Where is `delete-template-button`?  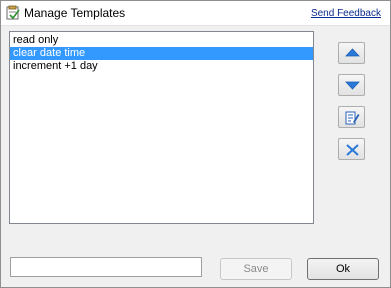
delete-template-button is located at coordinates (351, 149).